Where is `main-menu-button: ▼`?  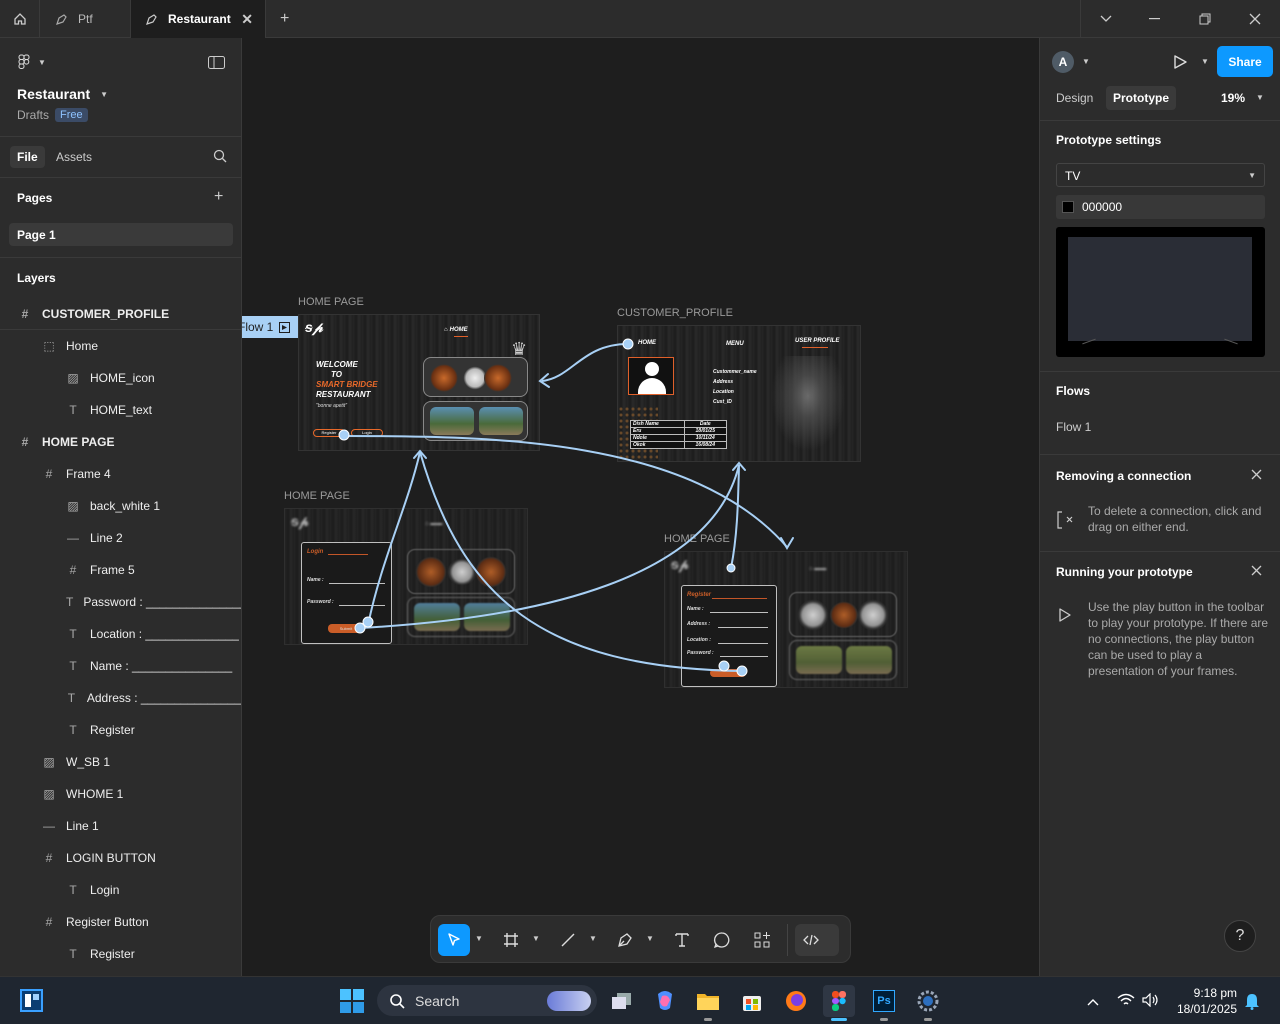 main-menu-button: ▼ is located at coordinates (32, 62).